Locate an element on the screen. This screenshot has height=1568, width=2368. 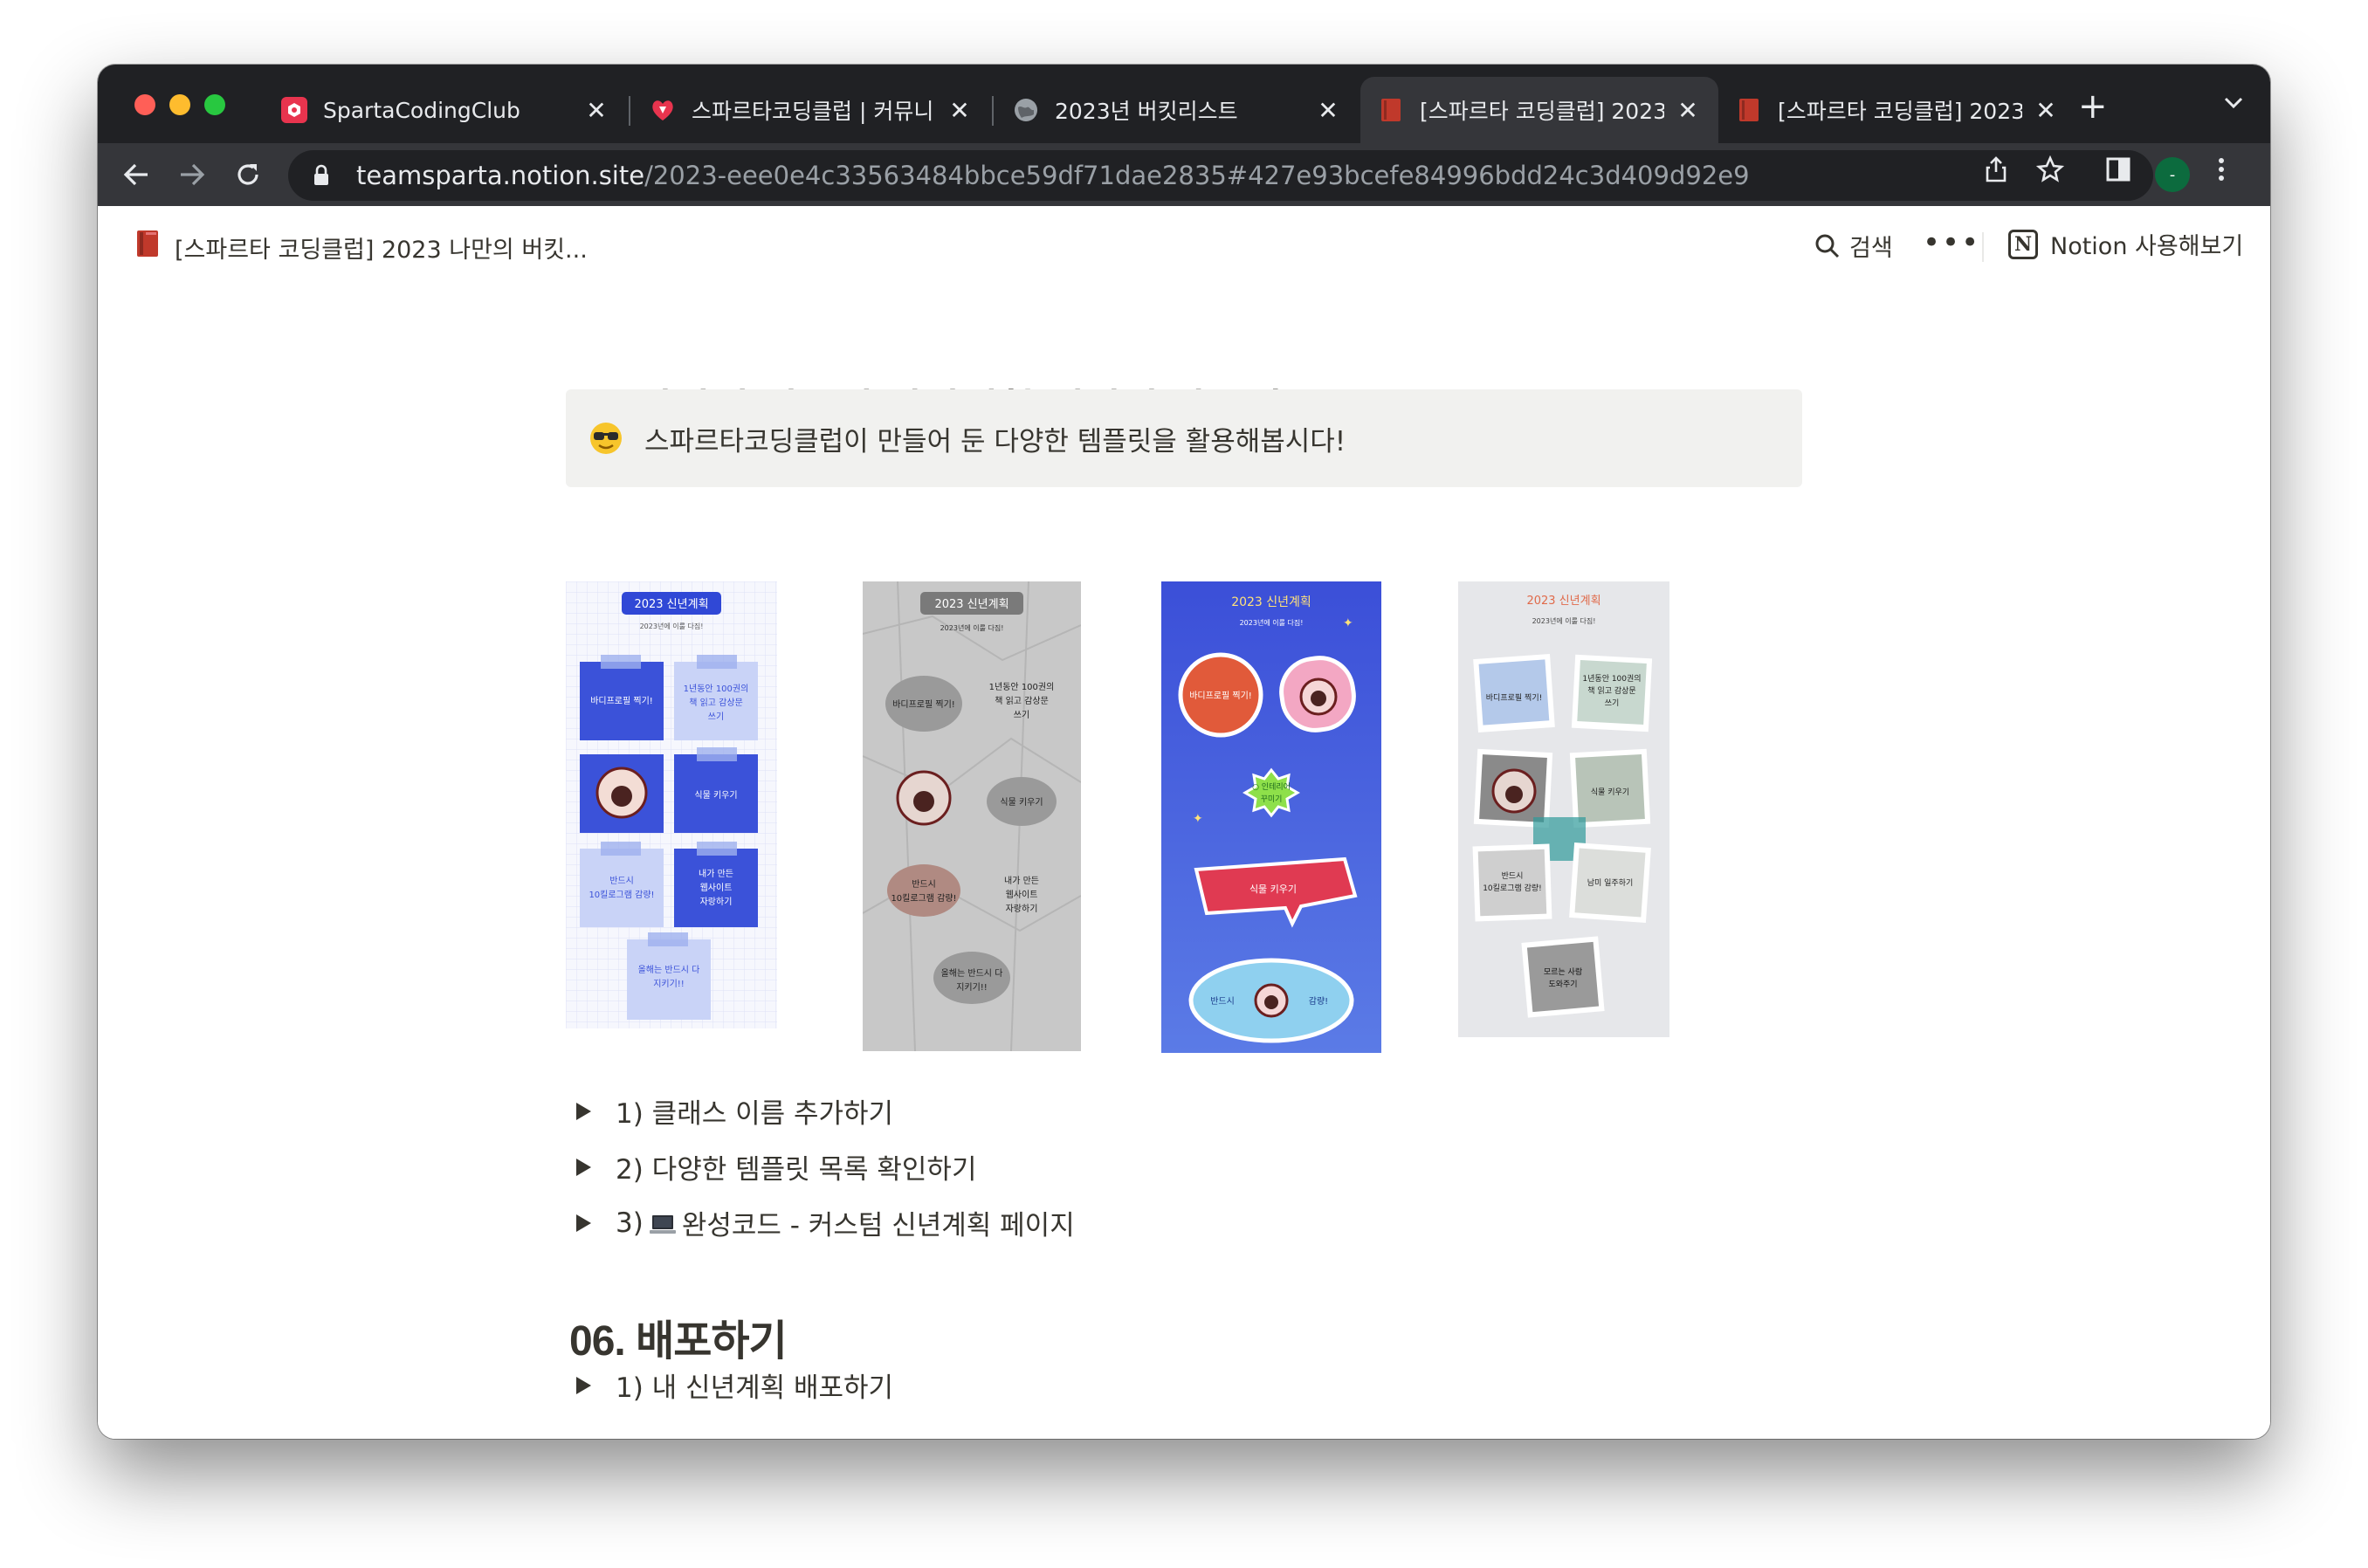
tab-search-chevron-icon is located at coordinates (2233, 104).